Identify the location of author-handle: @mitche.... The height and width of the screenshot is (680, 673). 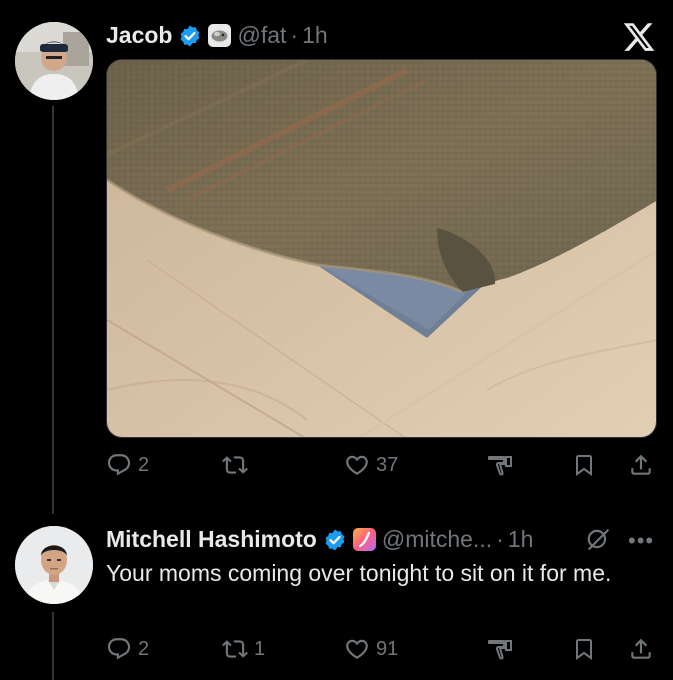
(437, 539).